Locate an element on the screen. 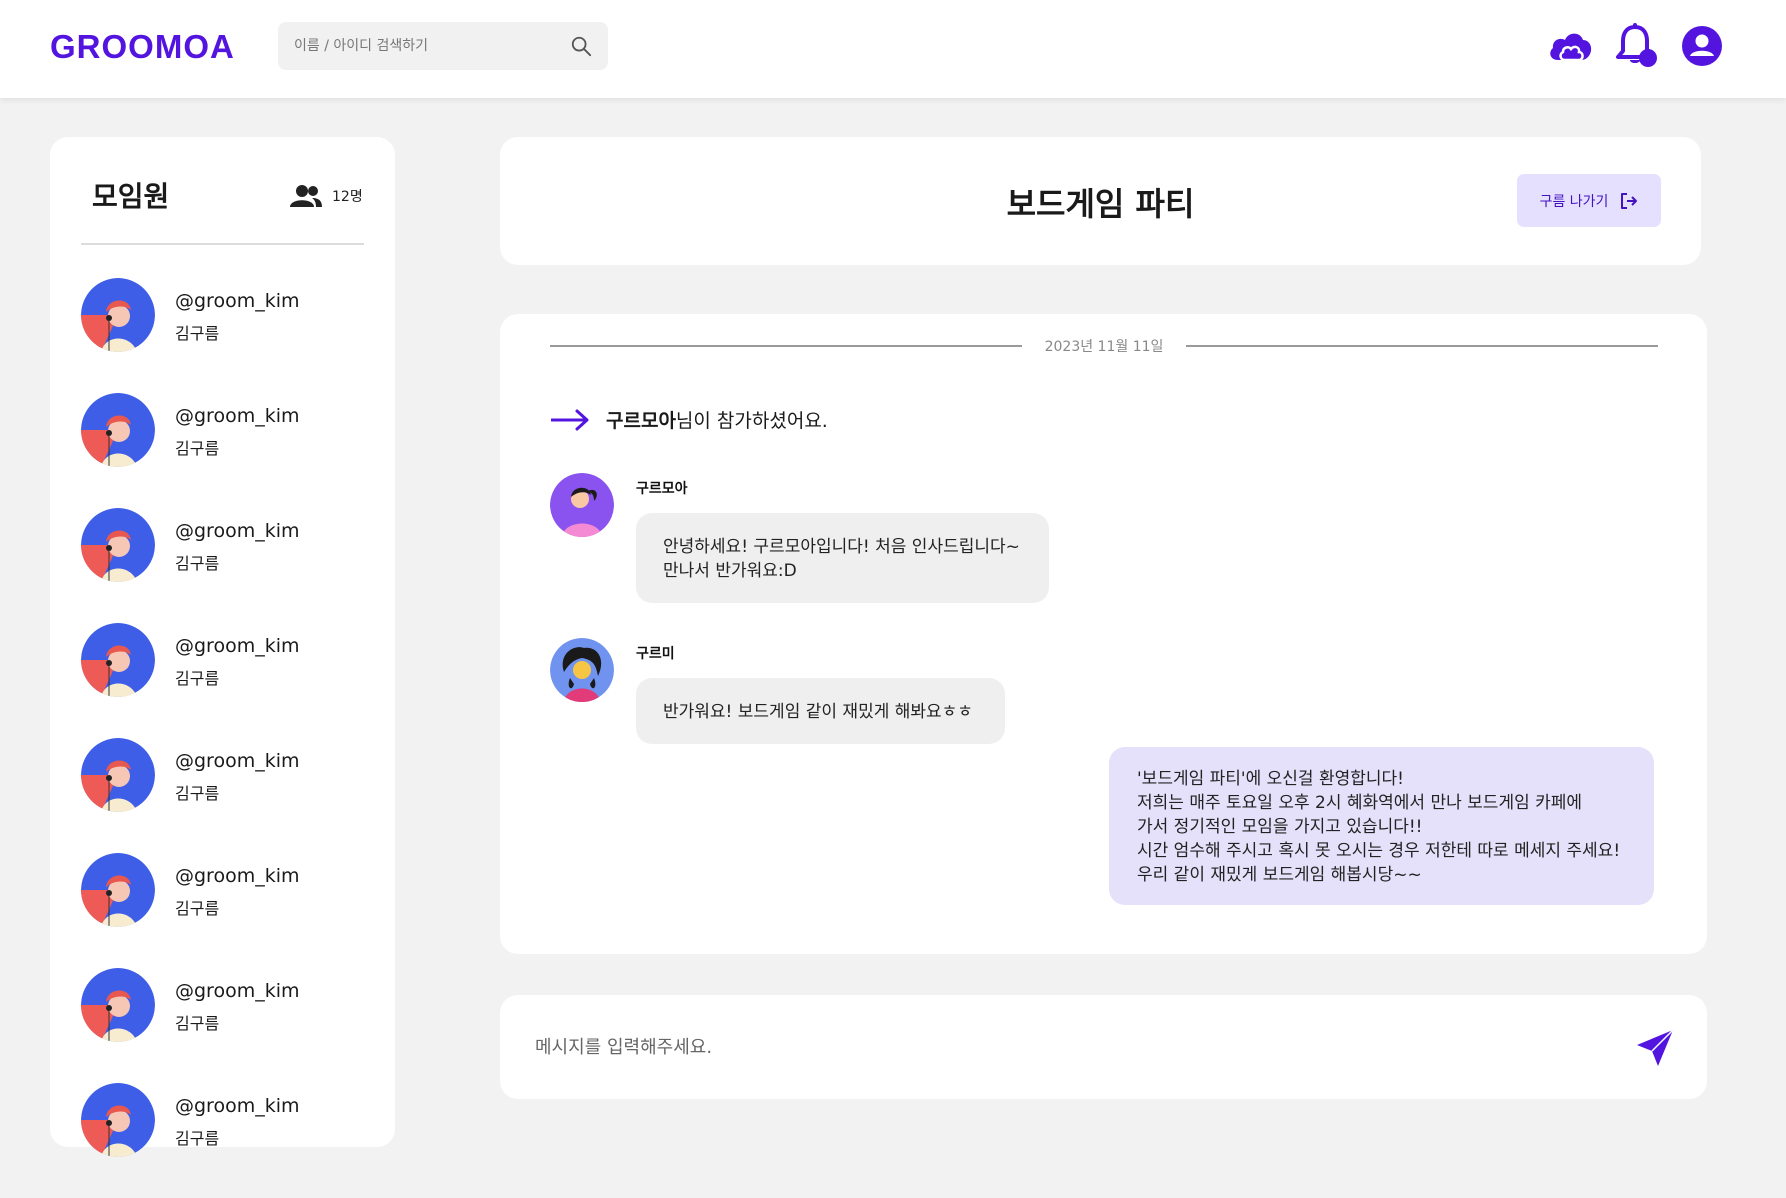  leave-room-button: 구름 나가기 is located at coordinates (1589, 200).